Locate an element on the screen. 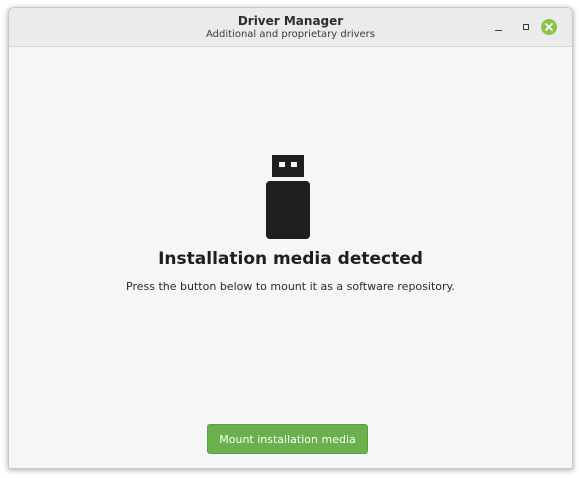 This screenshot has height=478, width=580. maximize-icon is located at coordinates (526, 27).